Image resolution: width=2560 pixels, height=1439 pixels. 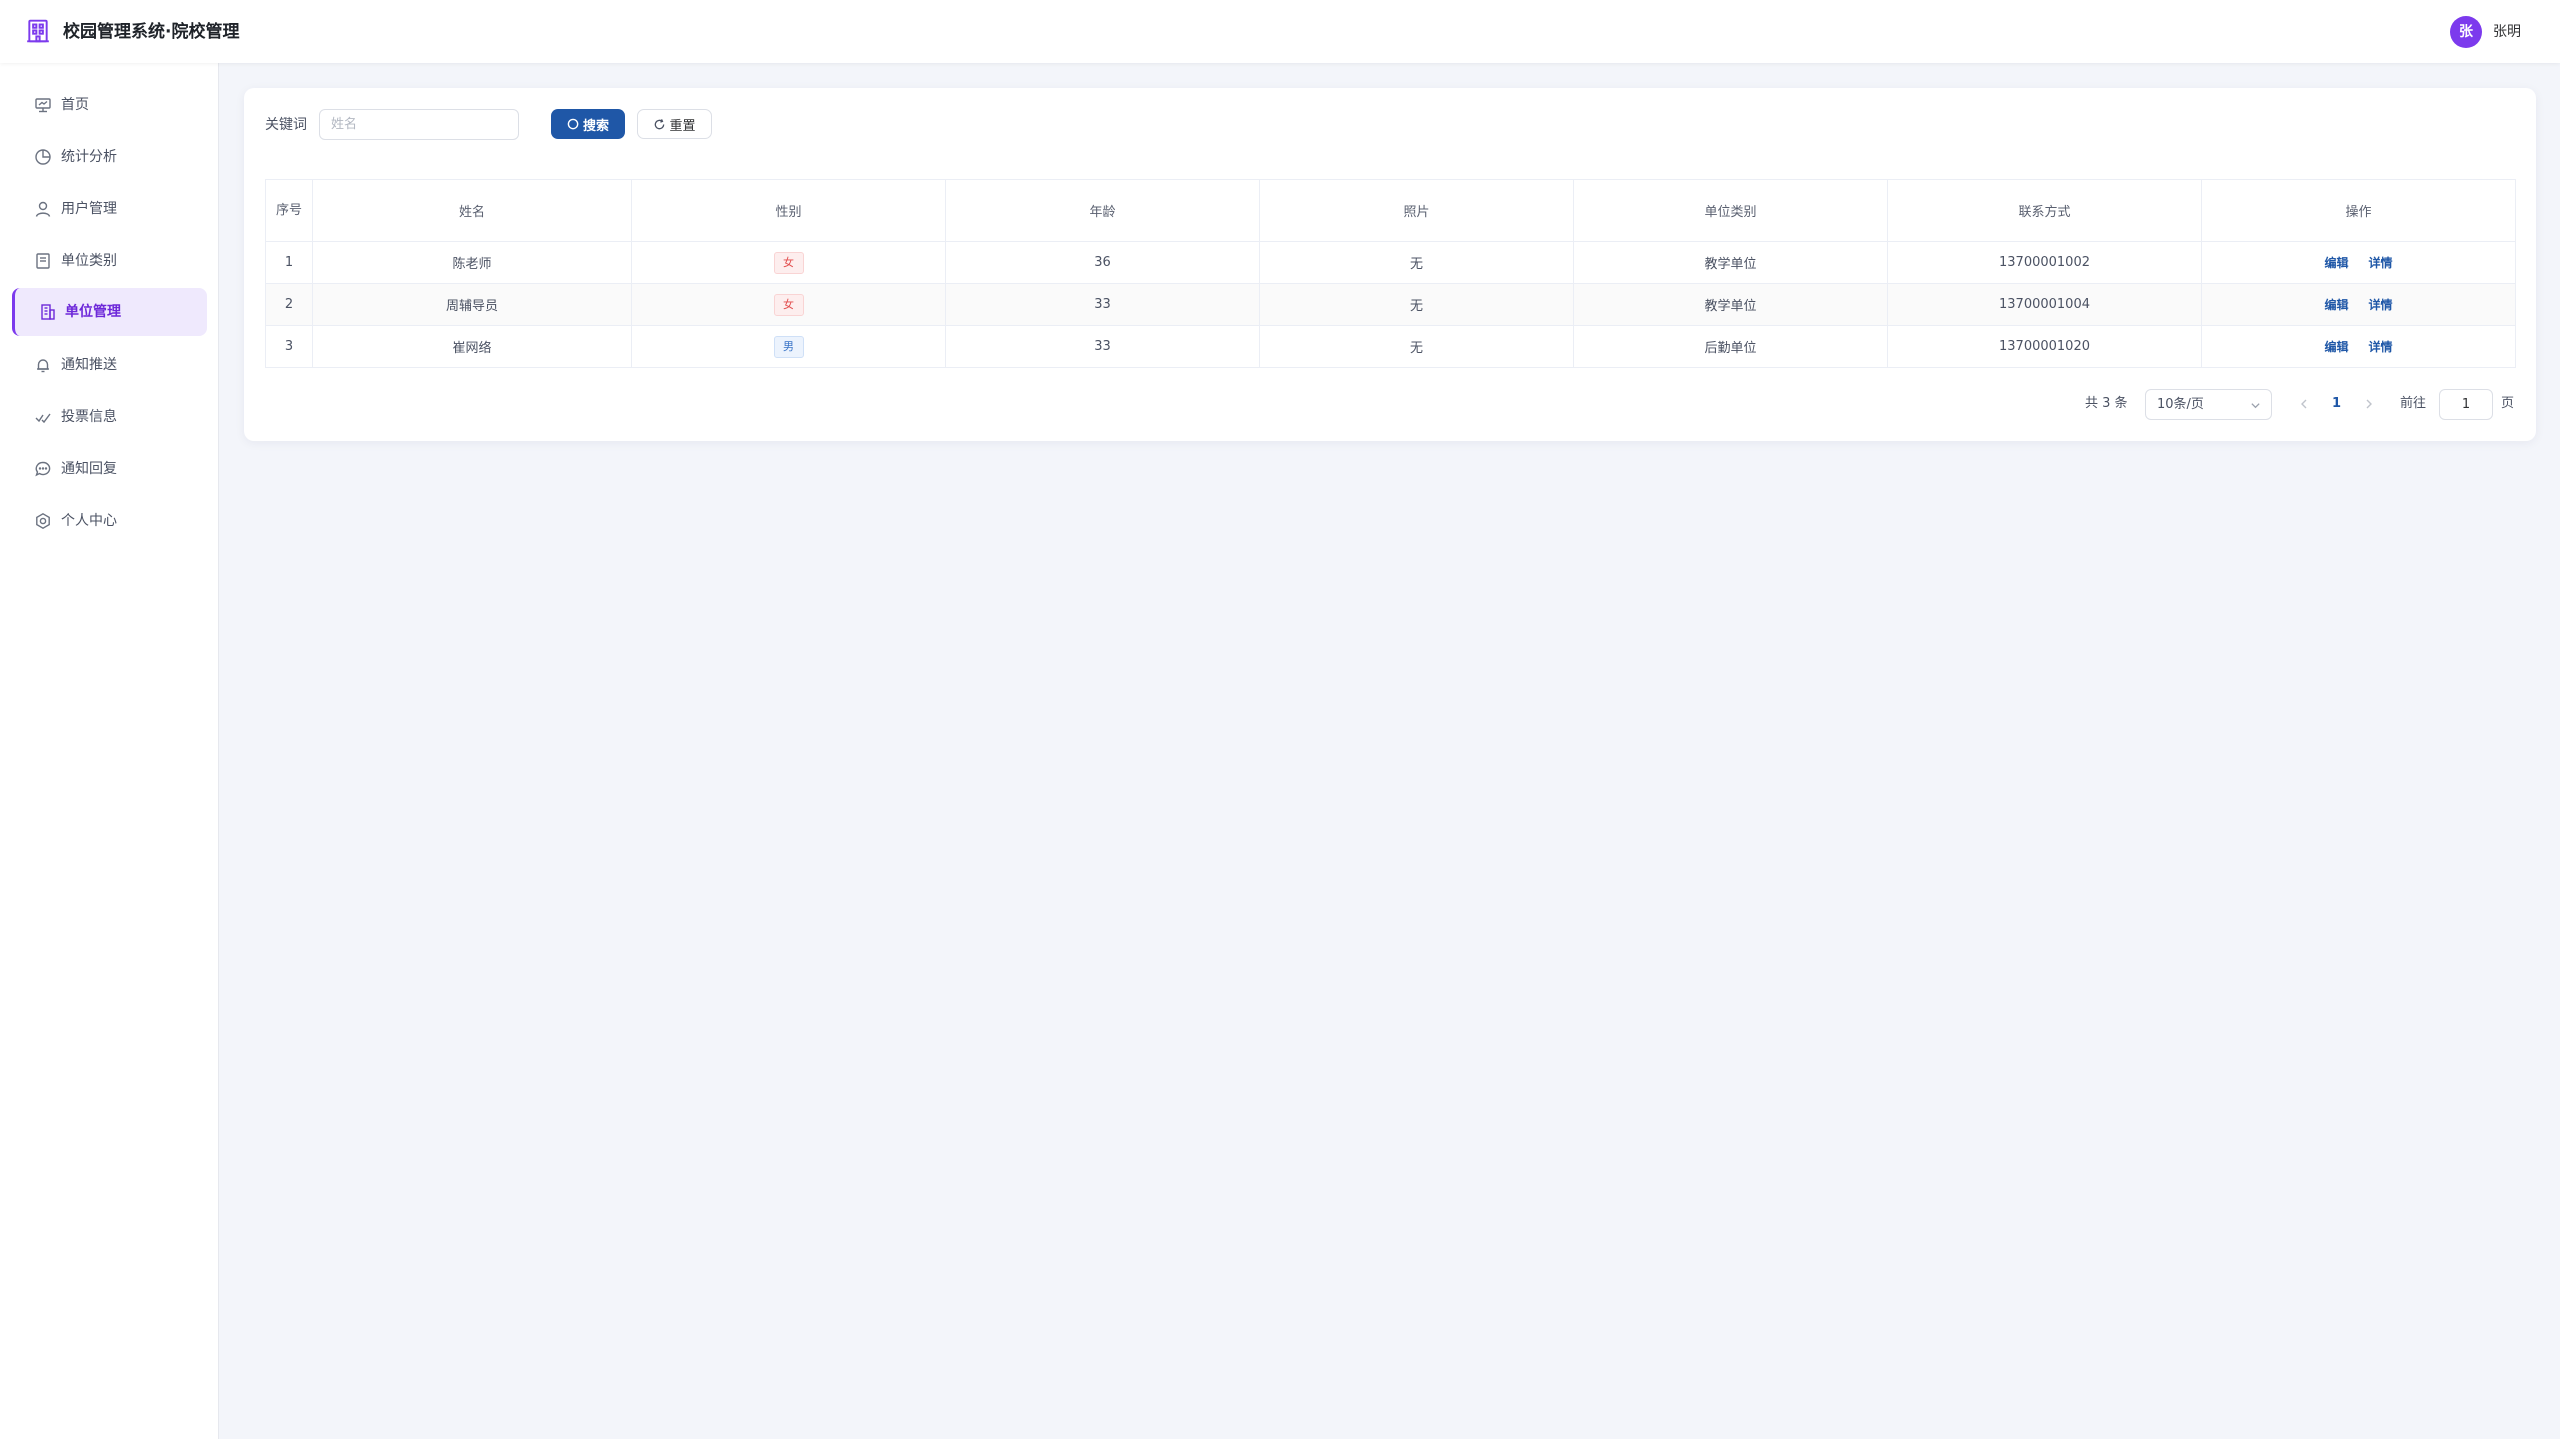 I want to click on building-icon, so click(x=48, y=312).